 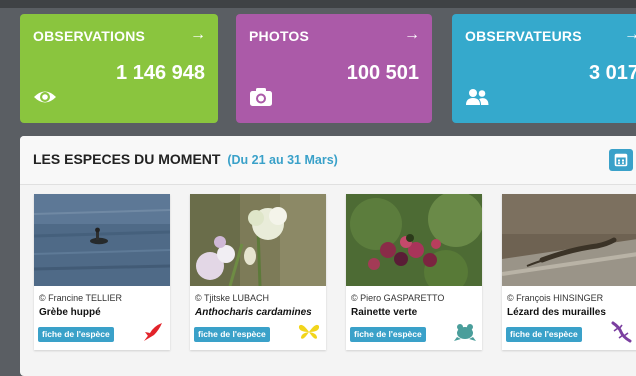 What do you see at coordinates (80, 298) in the screenshot?
I see `photo-credit: © Francine TELLIER` at bounding box center [80, 298].